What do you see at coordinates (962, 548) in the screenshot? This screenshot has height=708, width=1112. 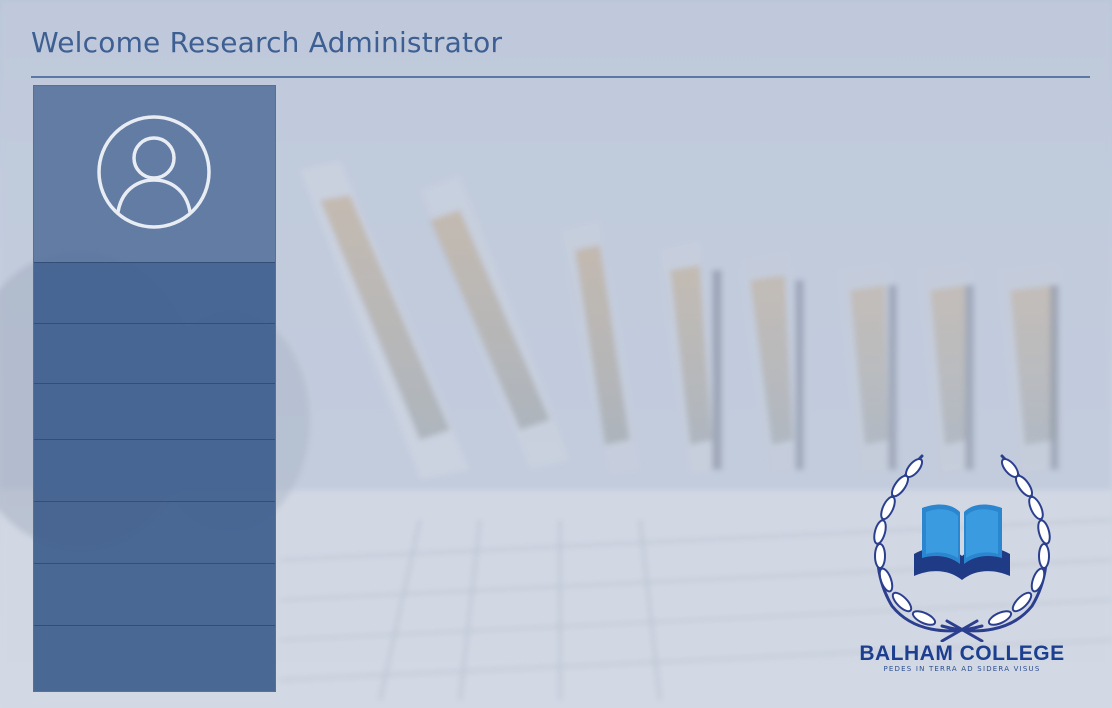 I see `open-book-laurel-icon` at bounding box center [962, 548].